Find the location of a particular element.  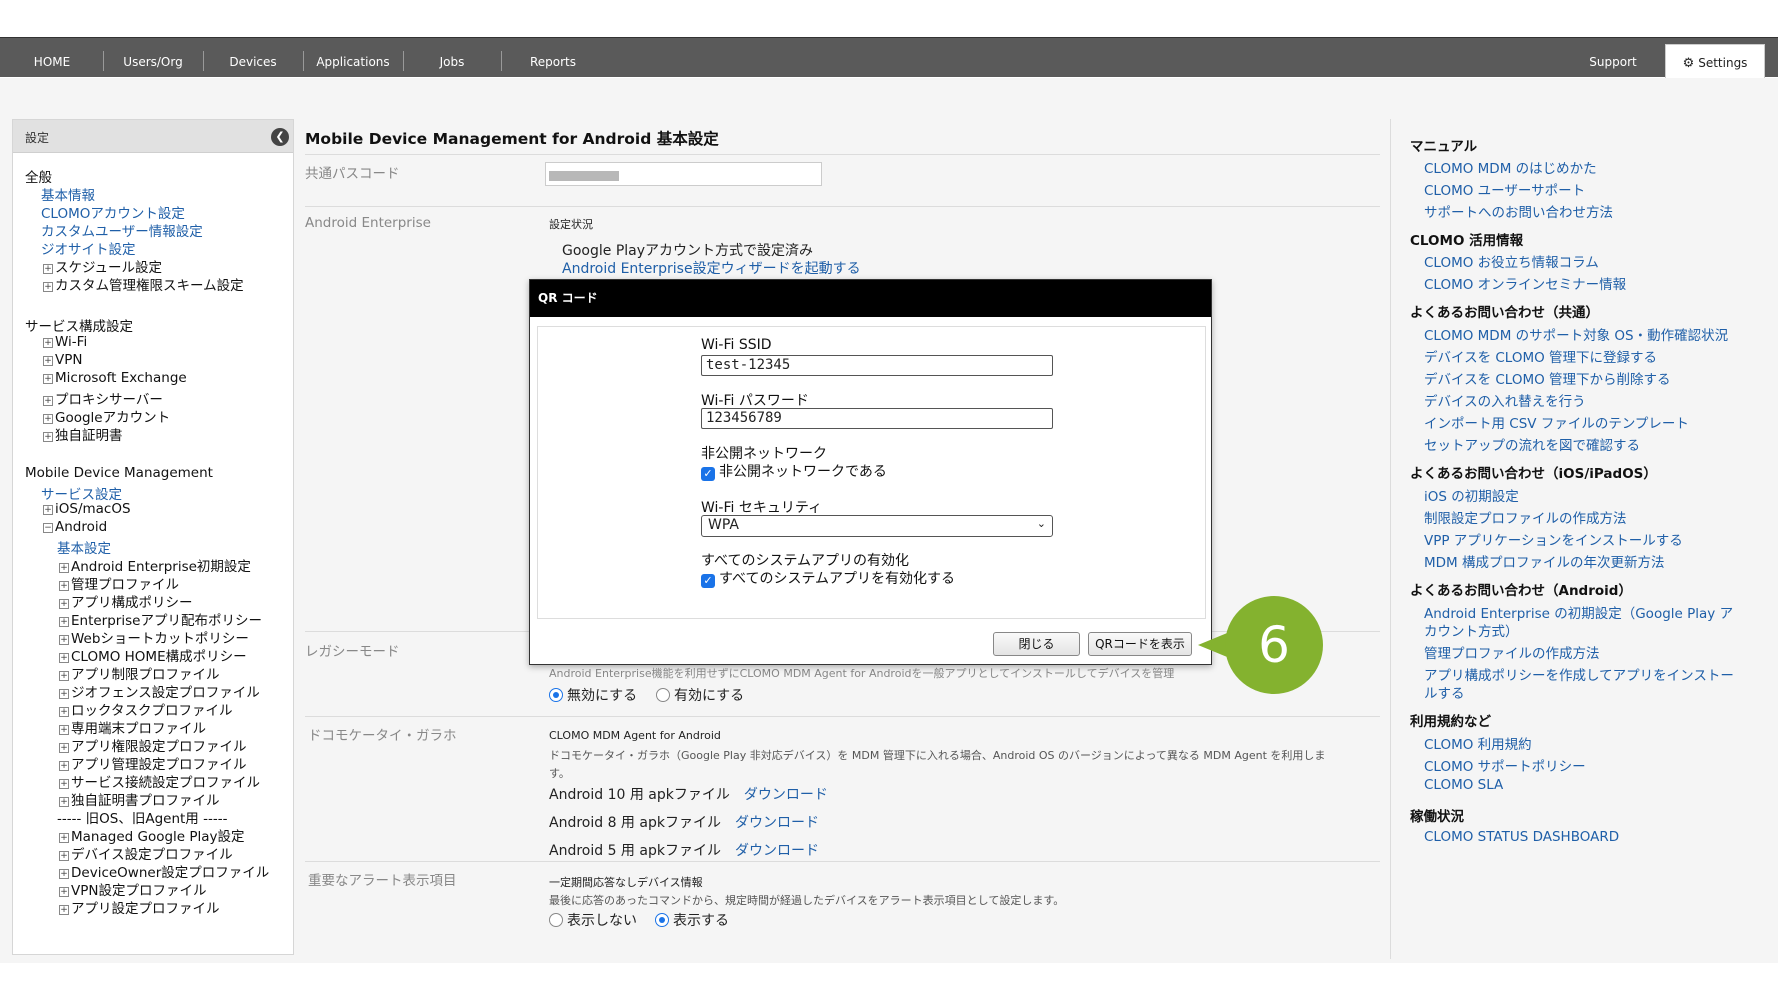

help-link: 管理プロファイルの作成方法 is located at coordinates (1512, 652).